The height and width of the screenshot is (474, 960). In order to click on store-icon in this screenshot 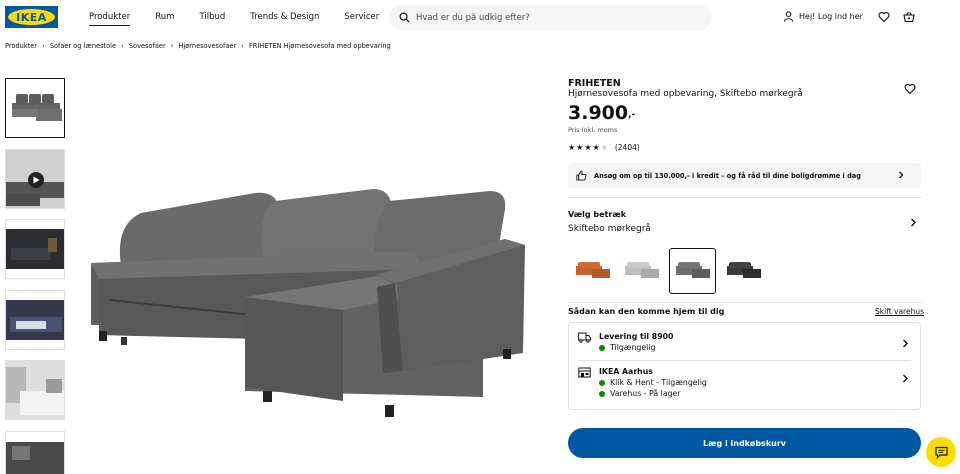, I will do `click(584, 372)`.